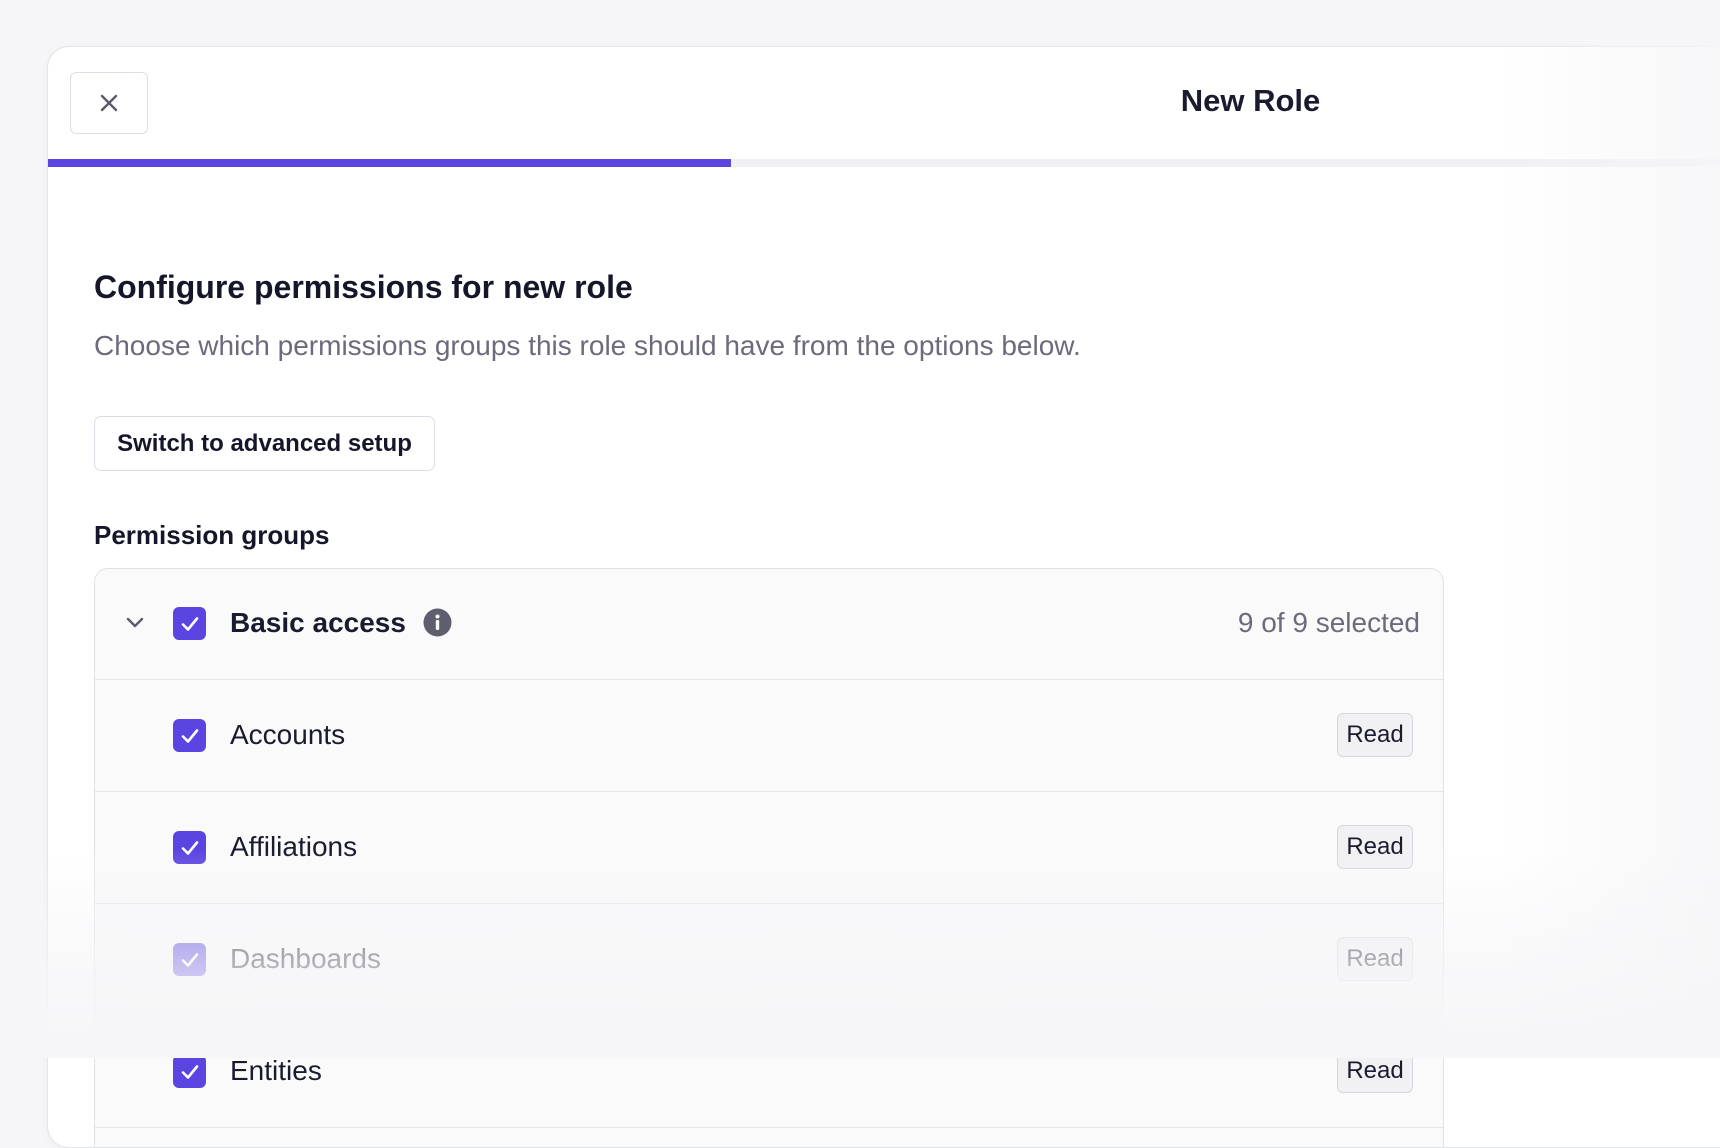 This screenshot has width=1720, height=1148. I want to click on permission-row-entities: Entities Read, so click(769, 1072).